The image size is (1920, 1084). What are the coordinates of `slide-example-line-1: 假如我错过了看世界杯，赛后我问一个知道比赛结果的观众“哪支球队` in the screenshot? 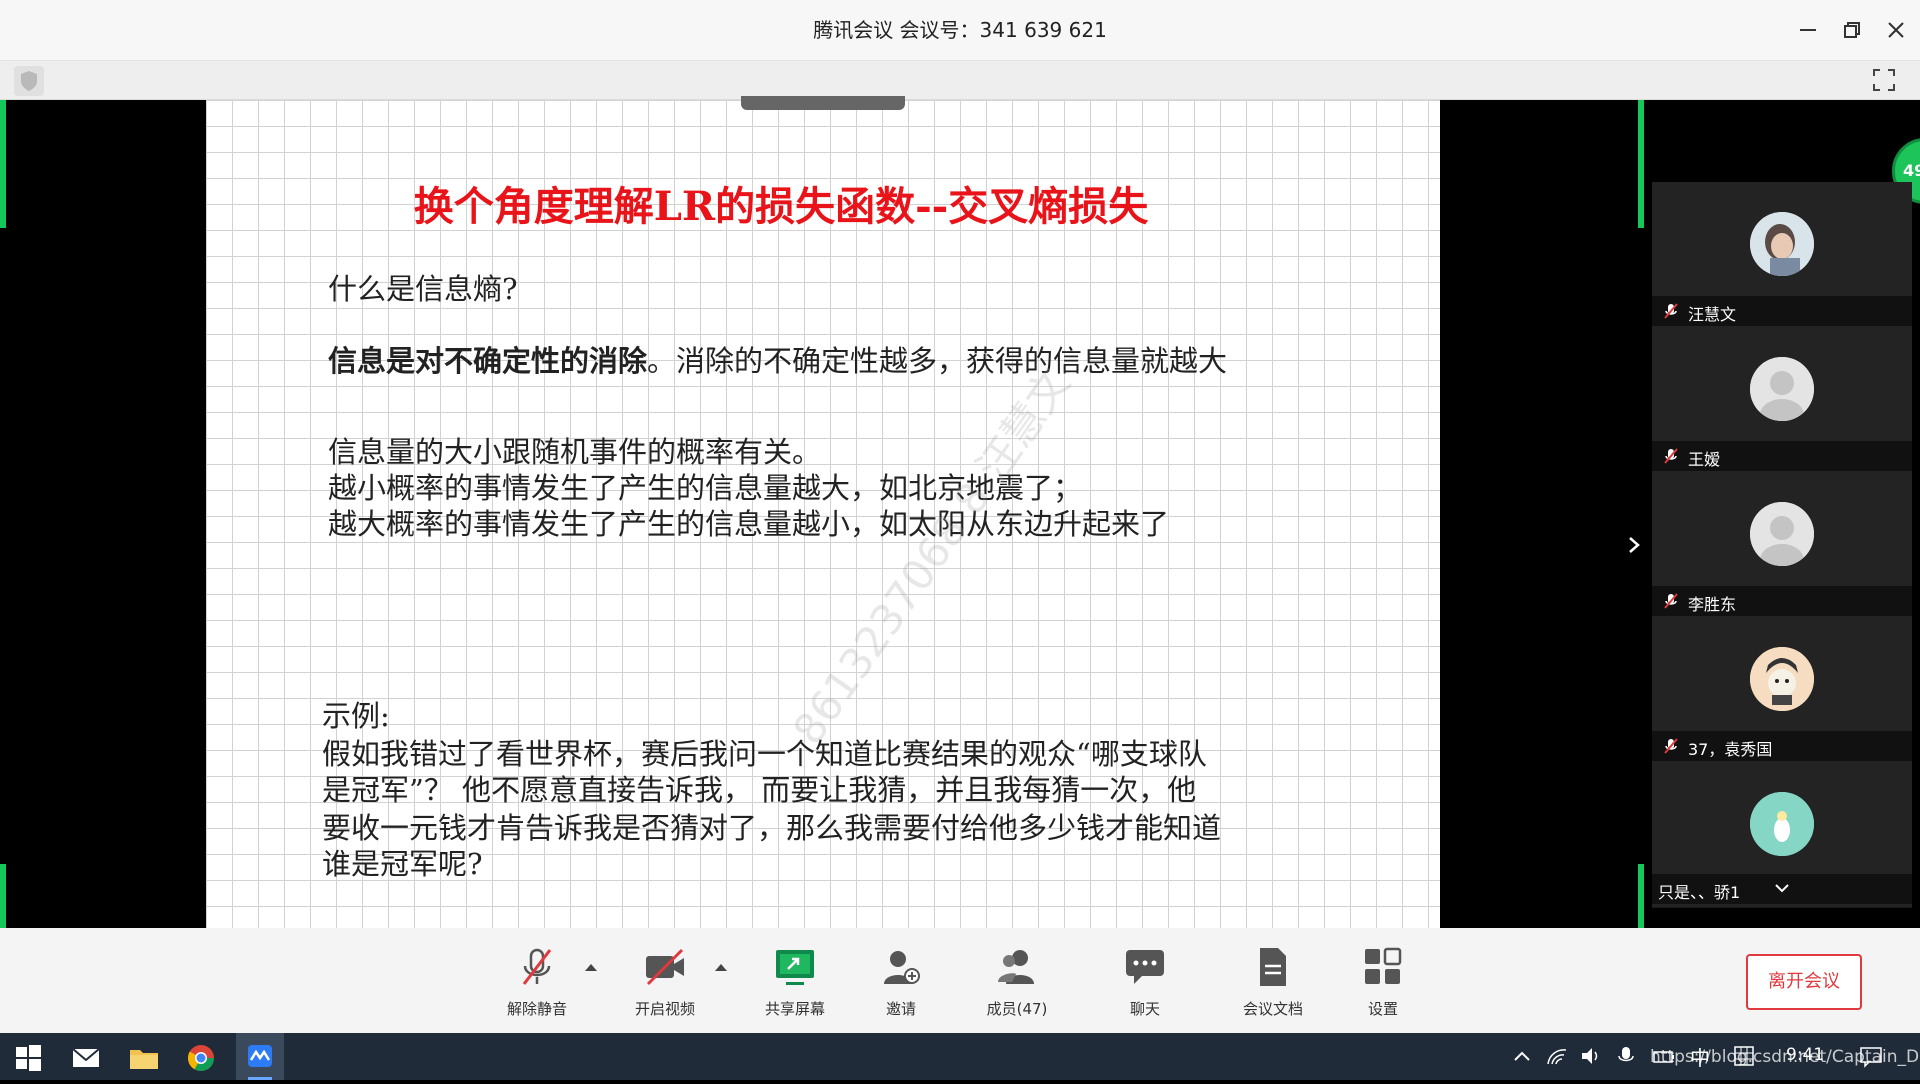 It's located at (764, 754).